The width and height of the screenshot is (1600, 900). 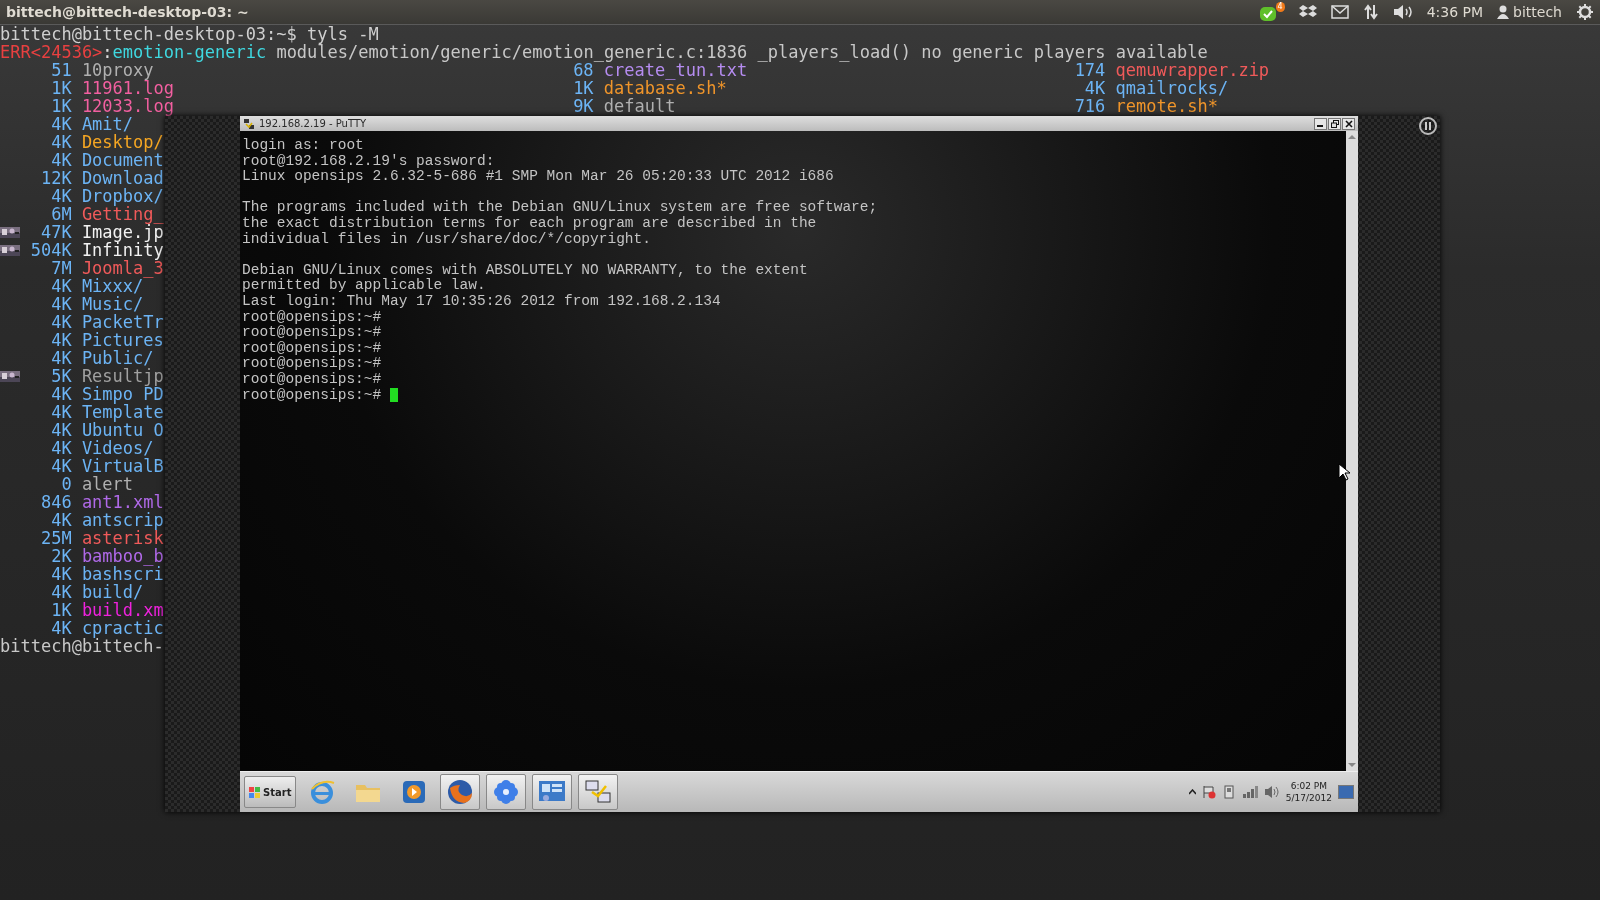 I want to click on clock-date: 5/17/2012, so click(x=1308, y=798).